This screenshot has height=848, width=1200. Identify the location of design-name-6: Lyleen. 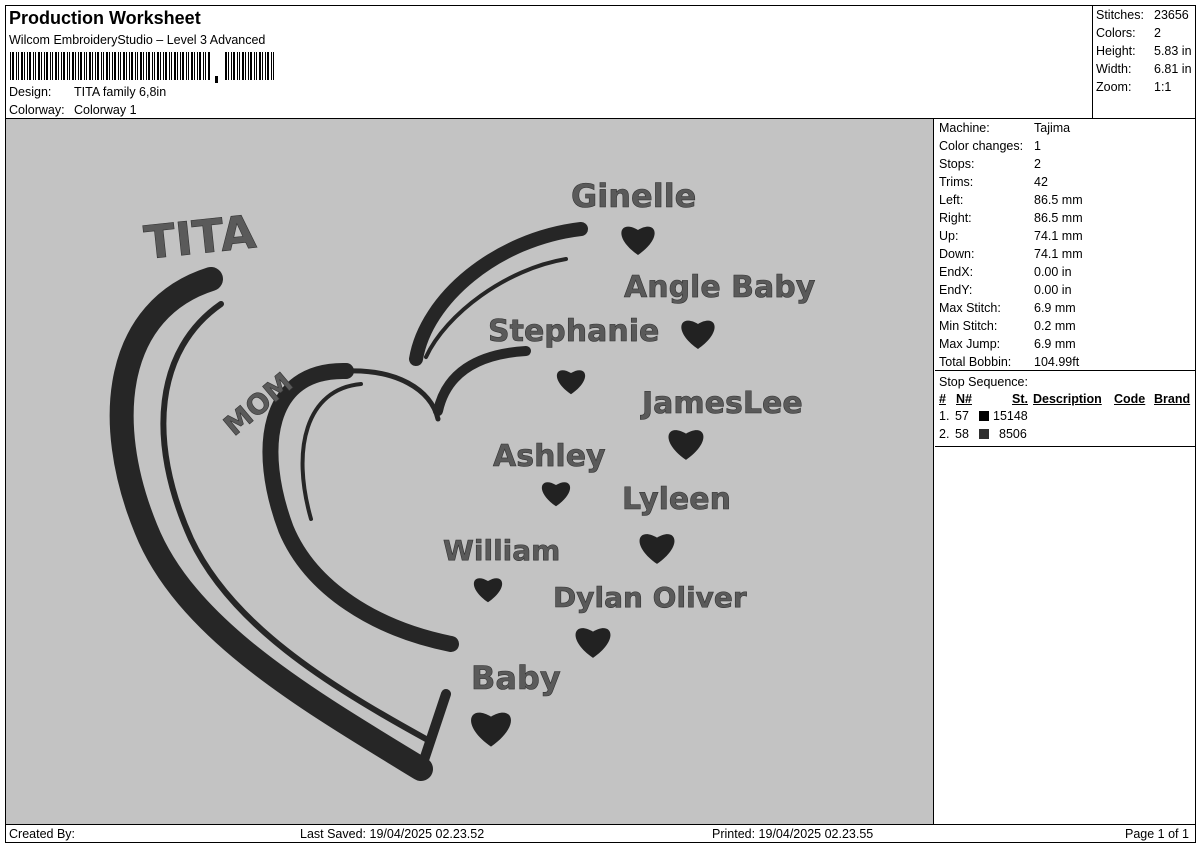
(676, 499).